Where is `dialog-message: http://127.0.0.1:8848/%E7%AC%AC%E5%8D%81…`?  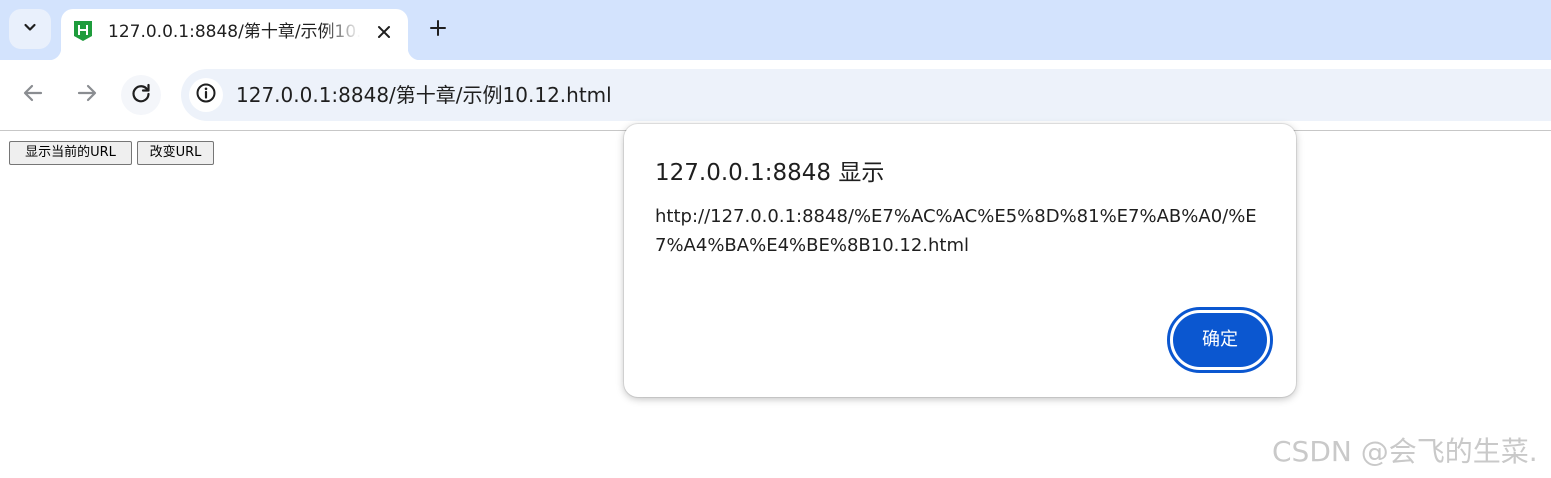
dialog-message: http://127.0.0.1:8848/%E7%AC%AC%E5%8D%81… is located at coordinates (956, 231).